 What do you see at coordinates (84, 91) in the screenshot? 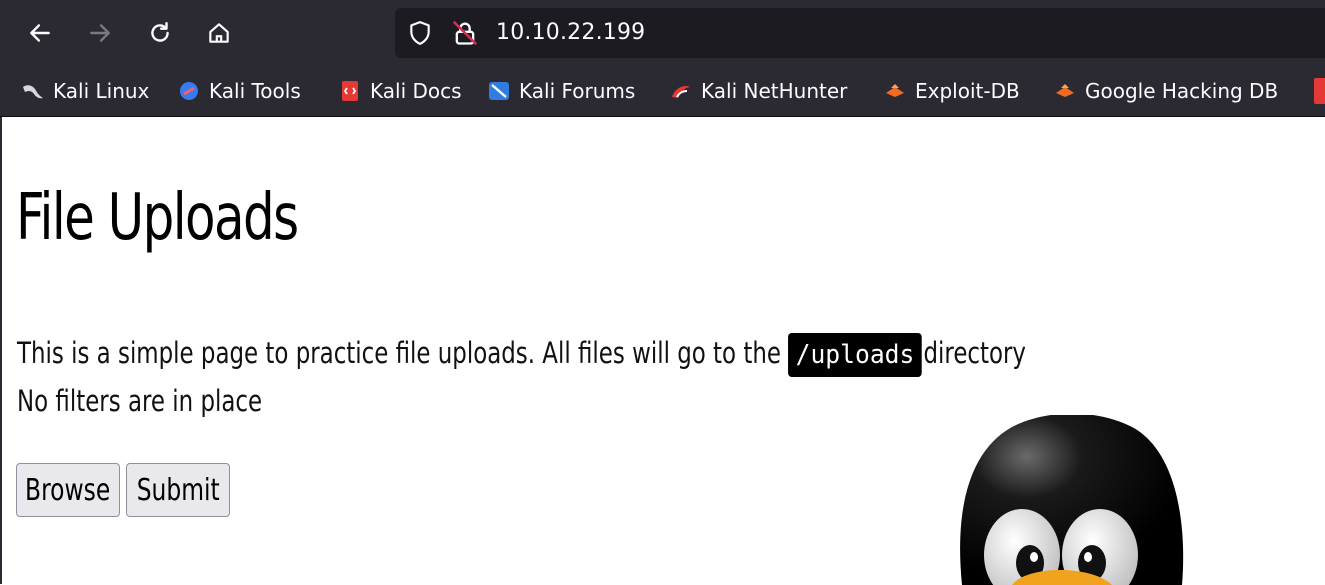
I see `bookmark-kali-linux: Kali Linux` at bounding box center [84, 91].